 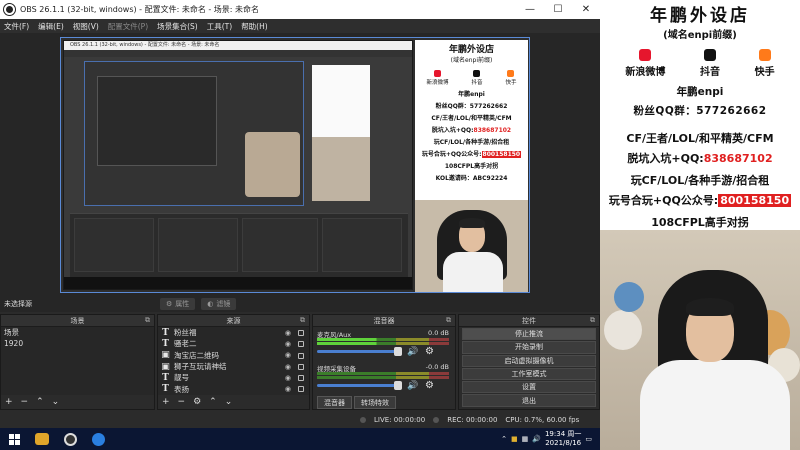 I want to click on menu-help: 帮助(H), so click(x=254, y=26).